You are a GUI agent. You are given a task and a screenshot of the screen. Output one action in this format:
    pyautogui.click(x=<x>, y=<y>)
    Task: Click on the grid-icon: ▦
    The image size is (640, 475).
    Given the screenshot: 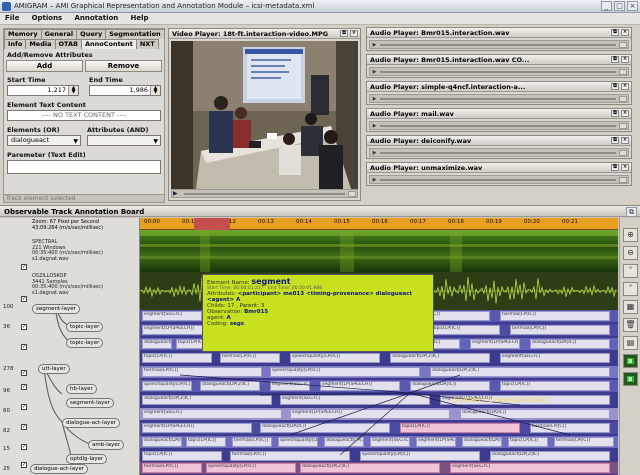 What is the action you would take?
    pyautogui.click(x=630, y=307)
    